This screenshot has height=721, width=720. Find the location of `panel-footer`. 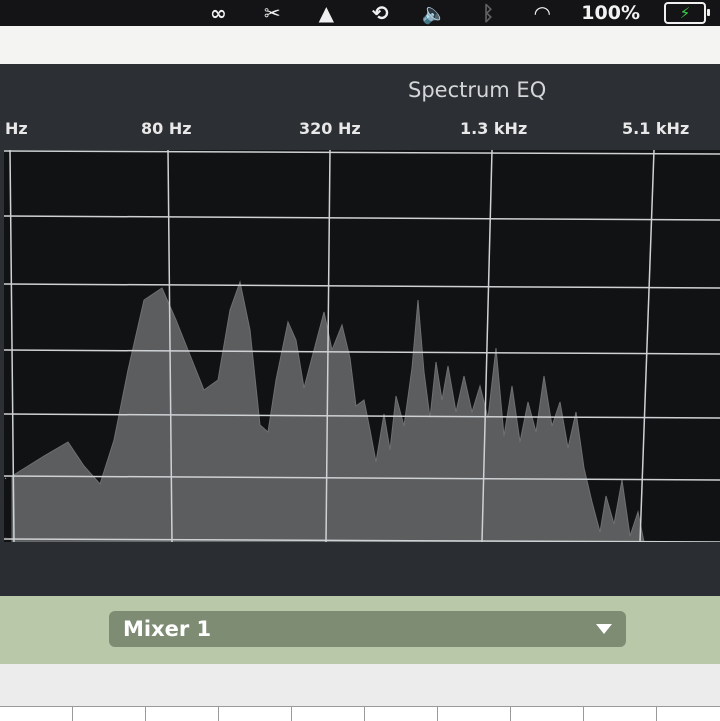

panel-footer is located at coordinates (360, 569).